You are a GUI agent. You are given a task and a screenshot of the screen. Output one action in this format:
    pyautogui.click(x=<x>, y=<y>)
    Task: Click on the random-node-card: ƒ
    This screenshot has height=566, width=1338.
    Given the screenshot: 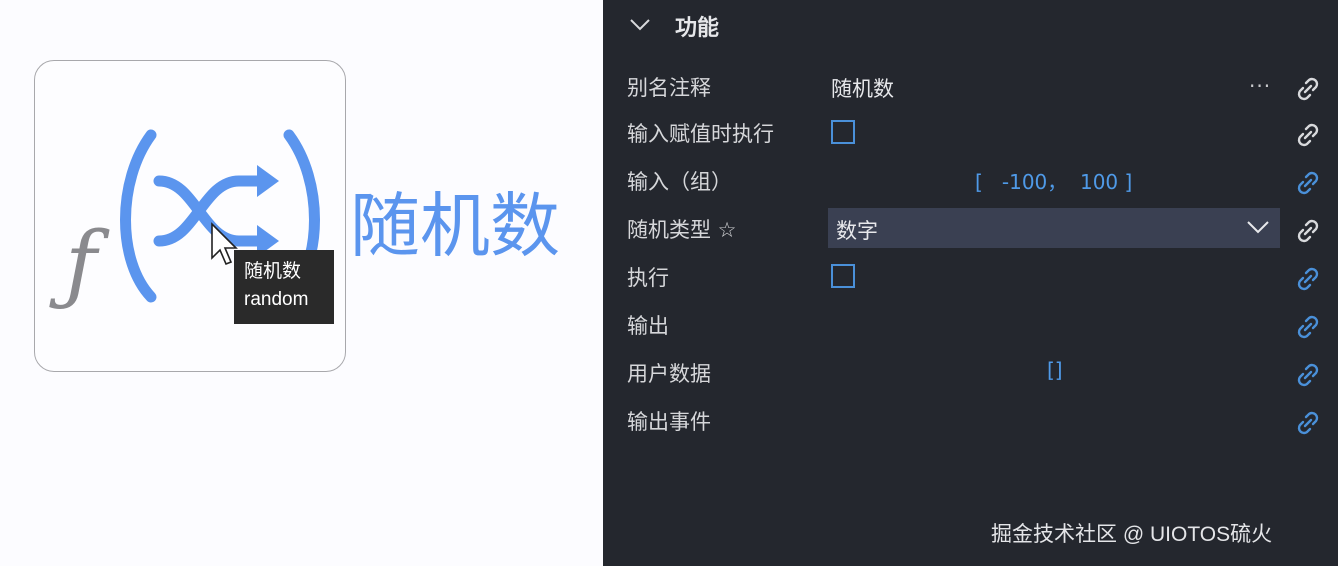 What is the action you would take?
    pyautogui.click(x=190, y=216)
    